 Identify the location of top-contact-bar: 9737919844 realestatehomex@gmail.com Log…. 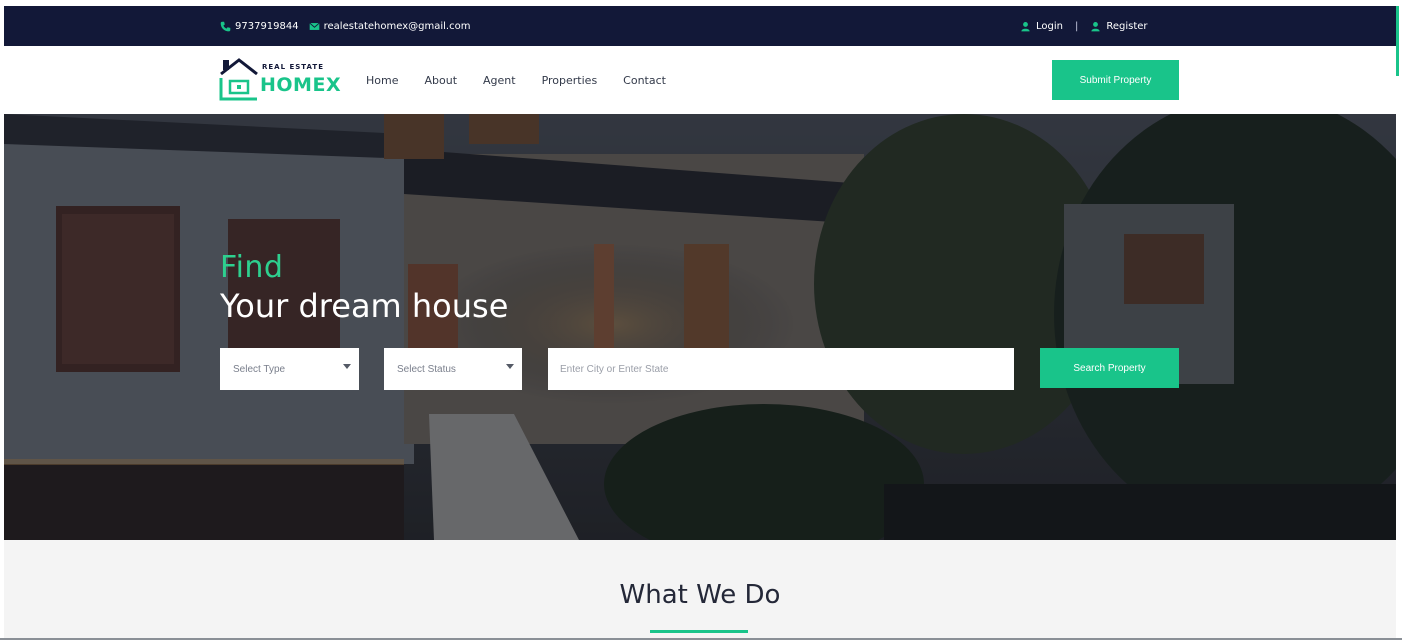
(700, 26).